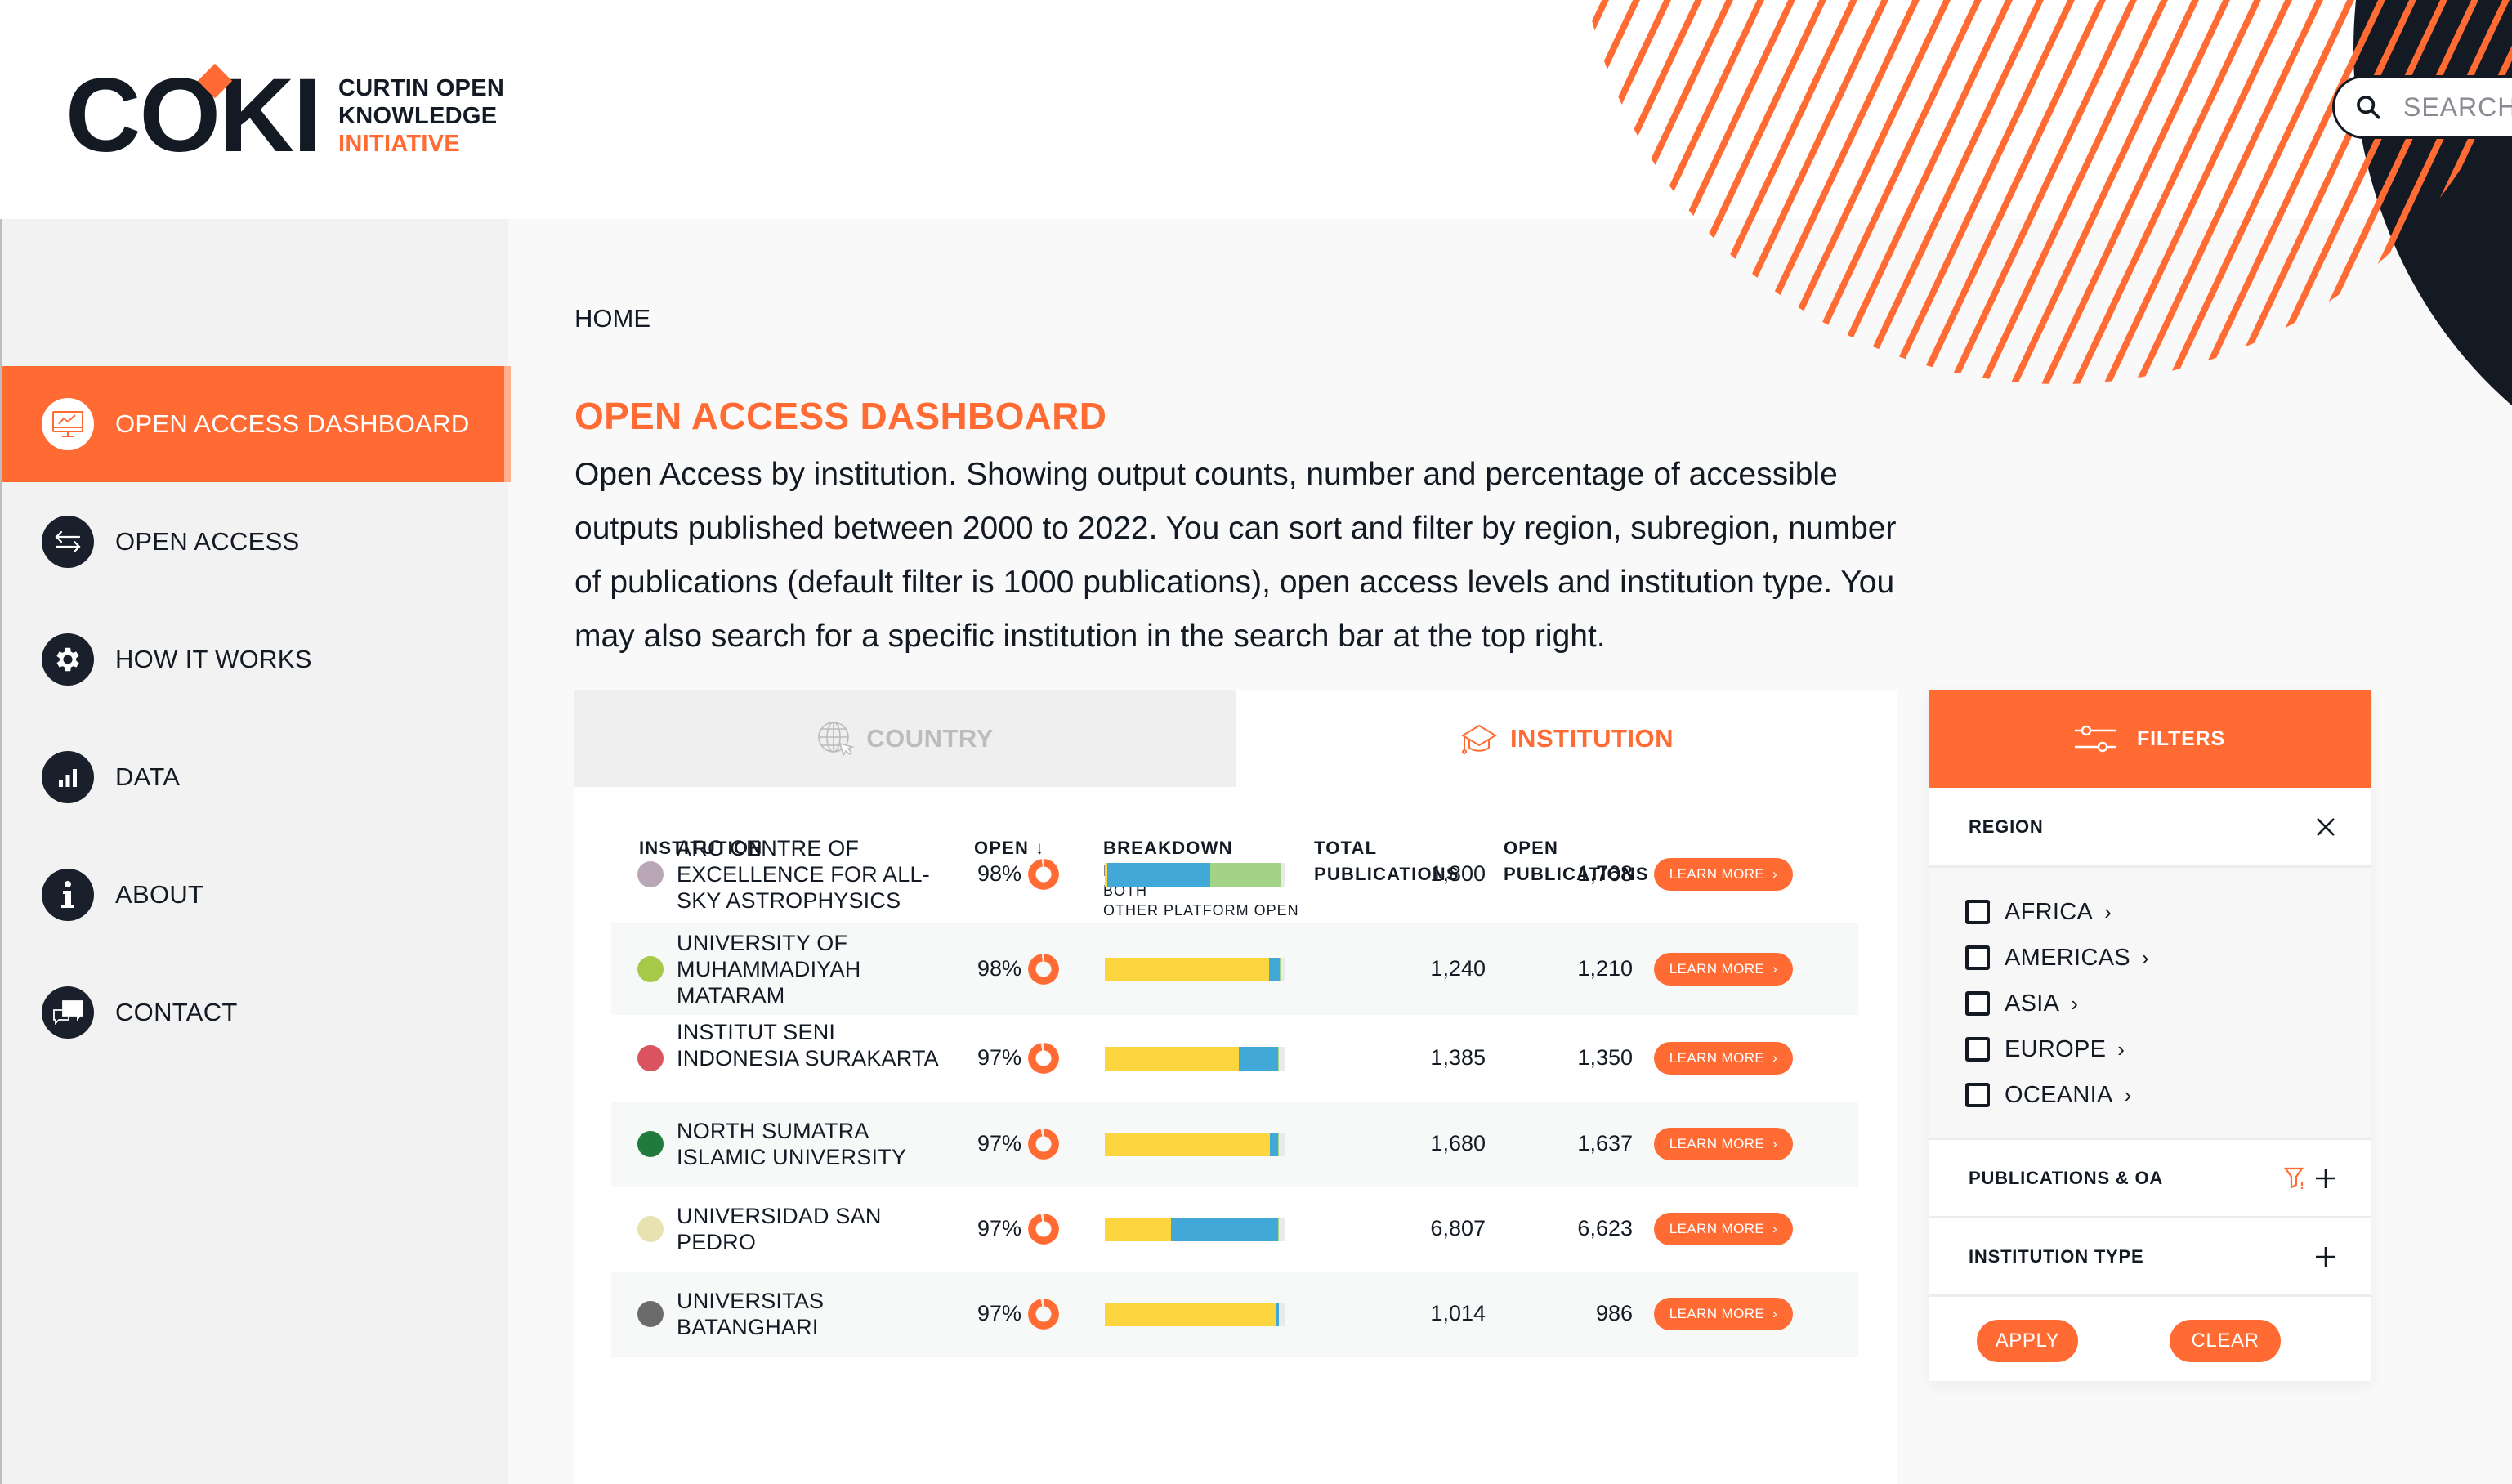 This screenshot has height=1484, width=2512. I want to click on sidebar-item-how-it-works: HOW IT WORKS, so click(254, 659).